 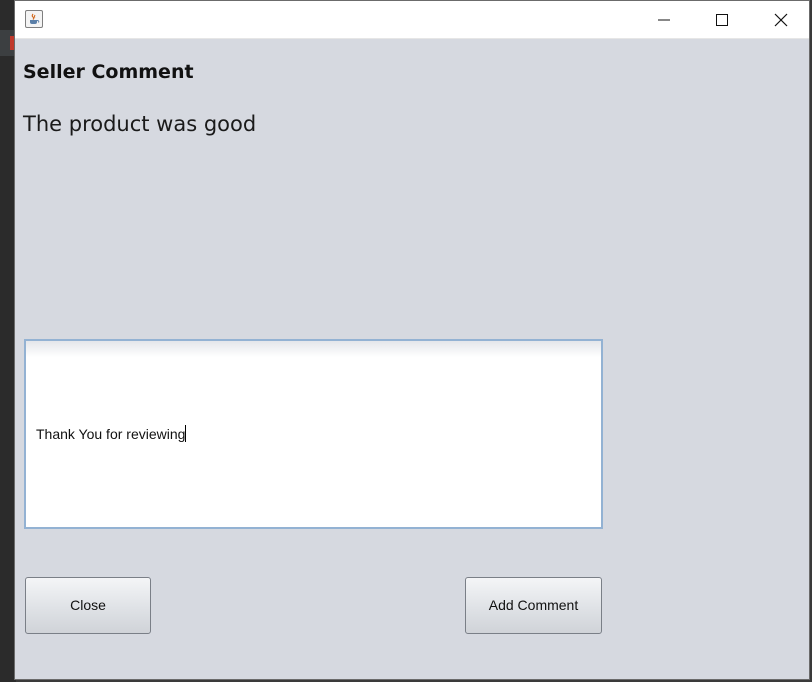 I want to click on maximize-icon, so click(x=722, y=20).